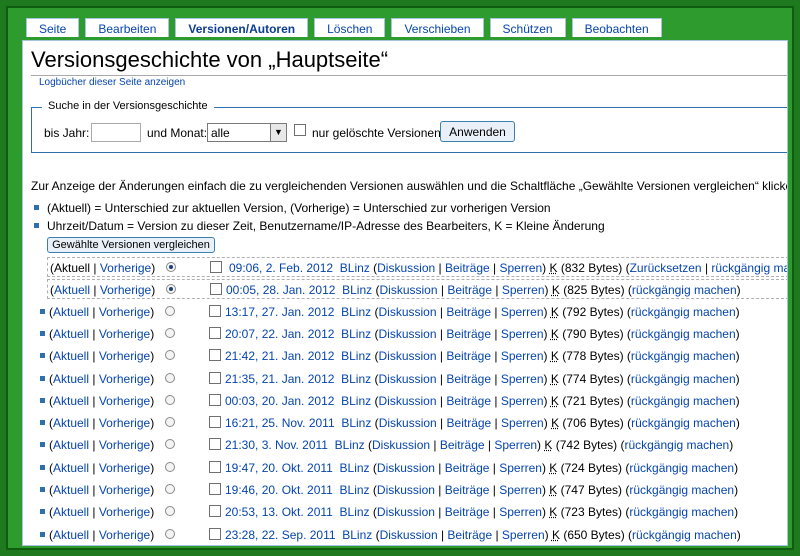 Image resolution: width=800 pixels, height=556 pixels. I want to click on revision-date-link: 21:30, 3. Nov. 2011, so click(276, 445).